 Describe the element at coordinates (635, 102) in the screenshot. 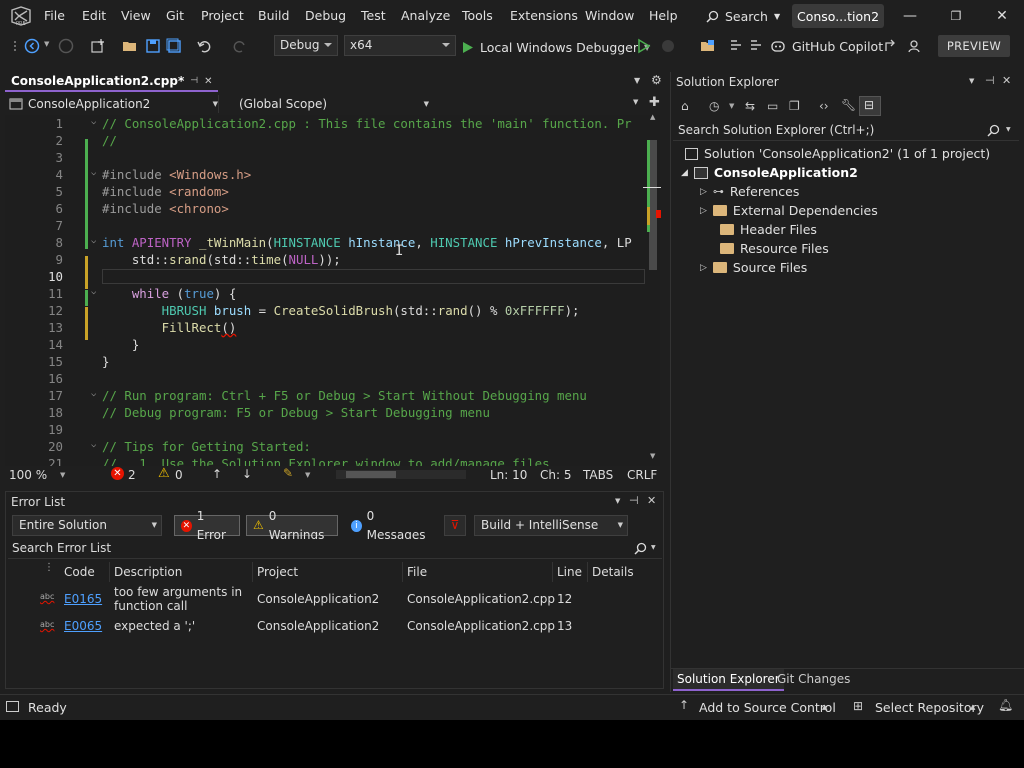

I see `member-dropdown-icon: ▼` at that location.